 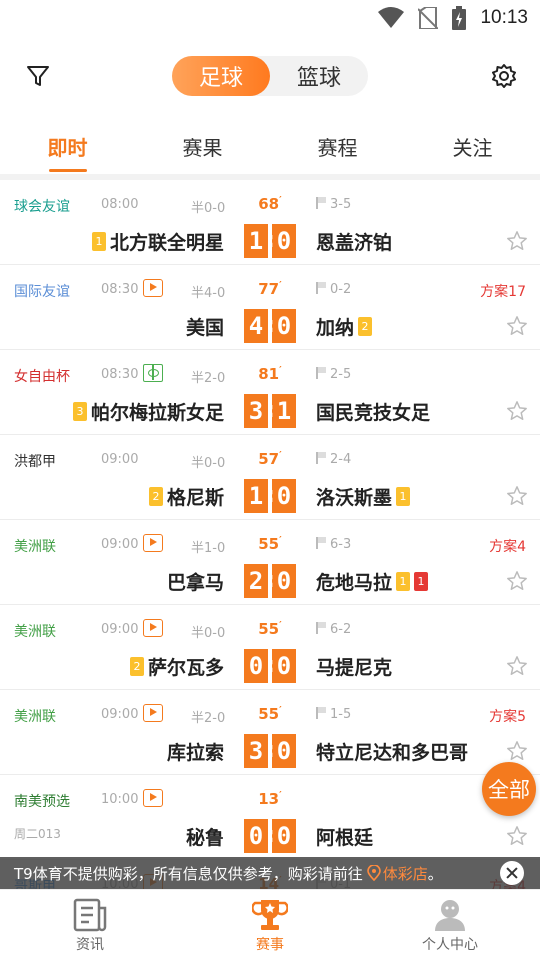 I want to click on home-score: 3, so click(x=256, y=411).